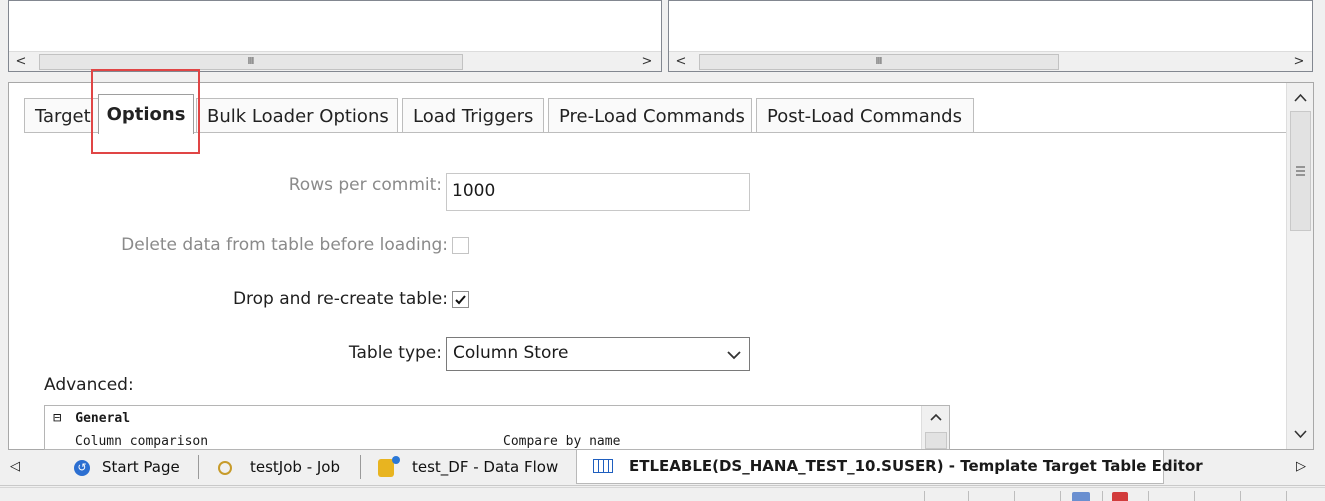  I want to click on data-flow-icon, so click(389, 466).